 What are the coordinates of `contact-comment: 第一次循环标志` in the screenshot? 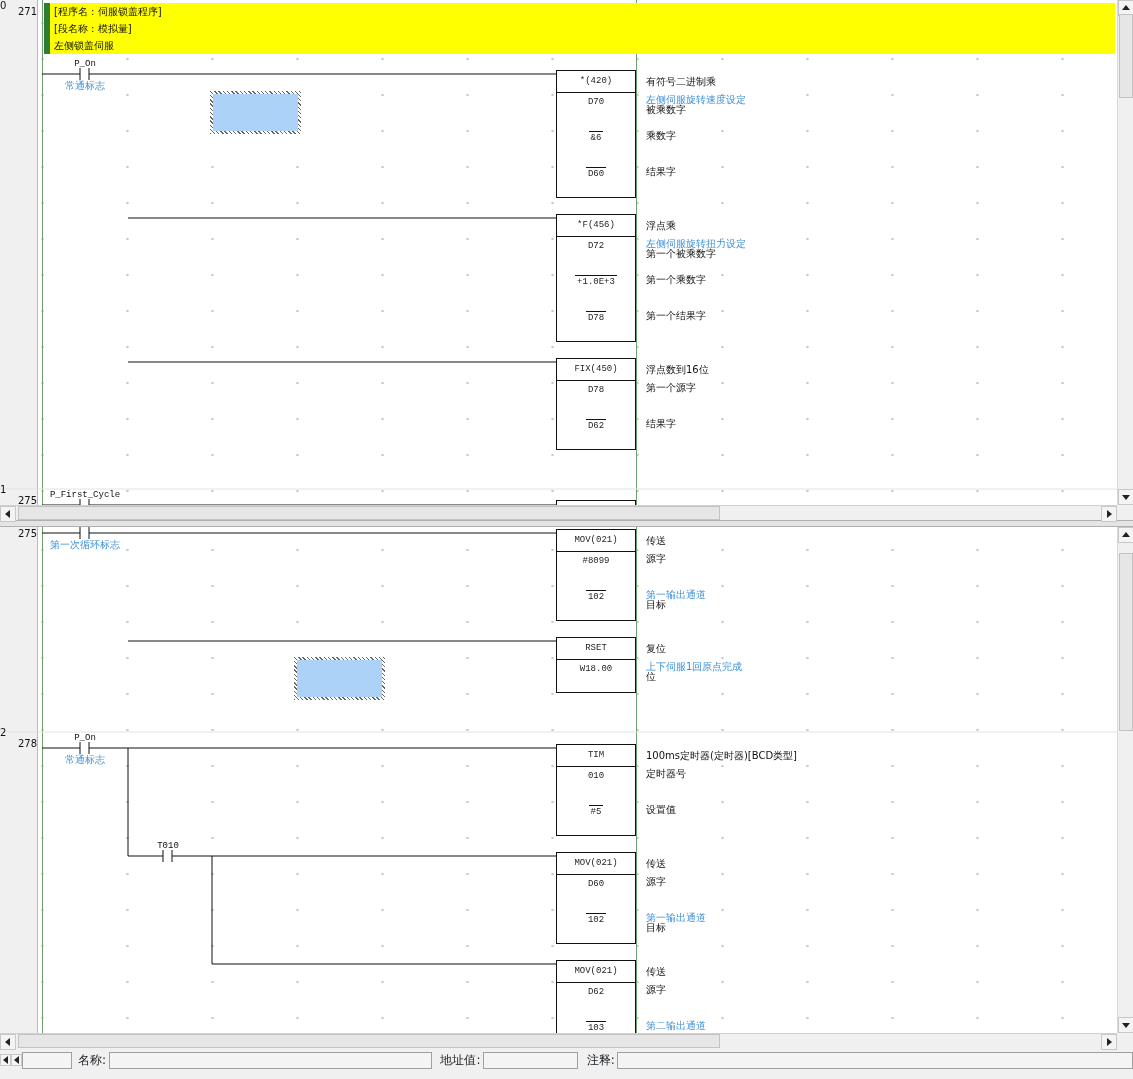 It's located at (85, 545).